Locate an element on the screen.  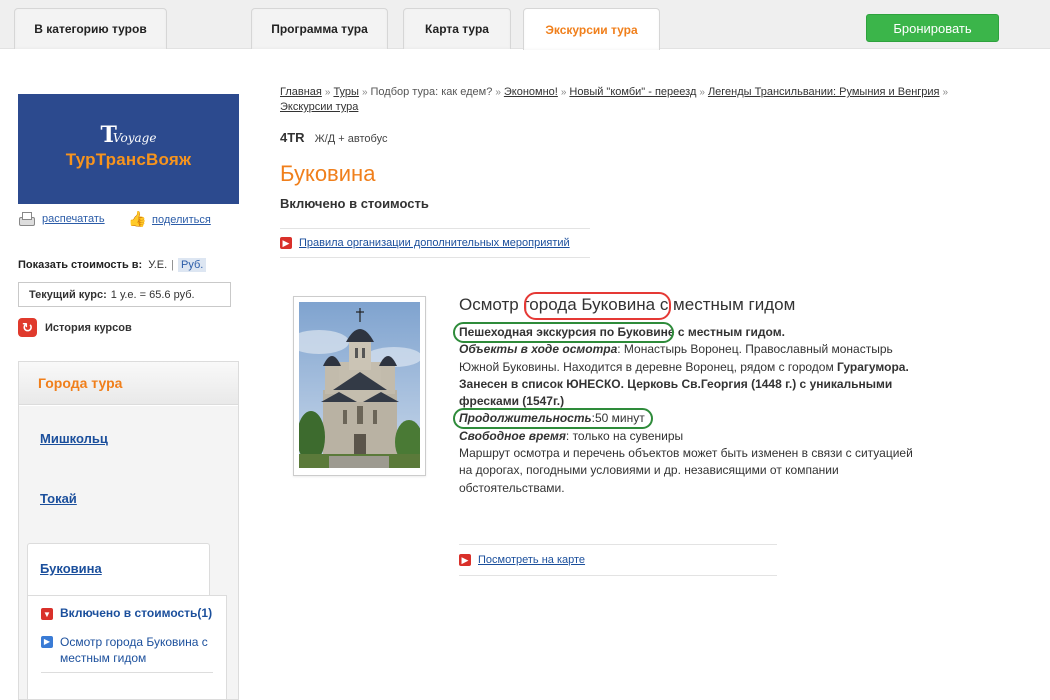
city-link-miskolc: Мишкольц is located at coordinates (74, 438).